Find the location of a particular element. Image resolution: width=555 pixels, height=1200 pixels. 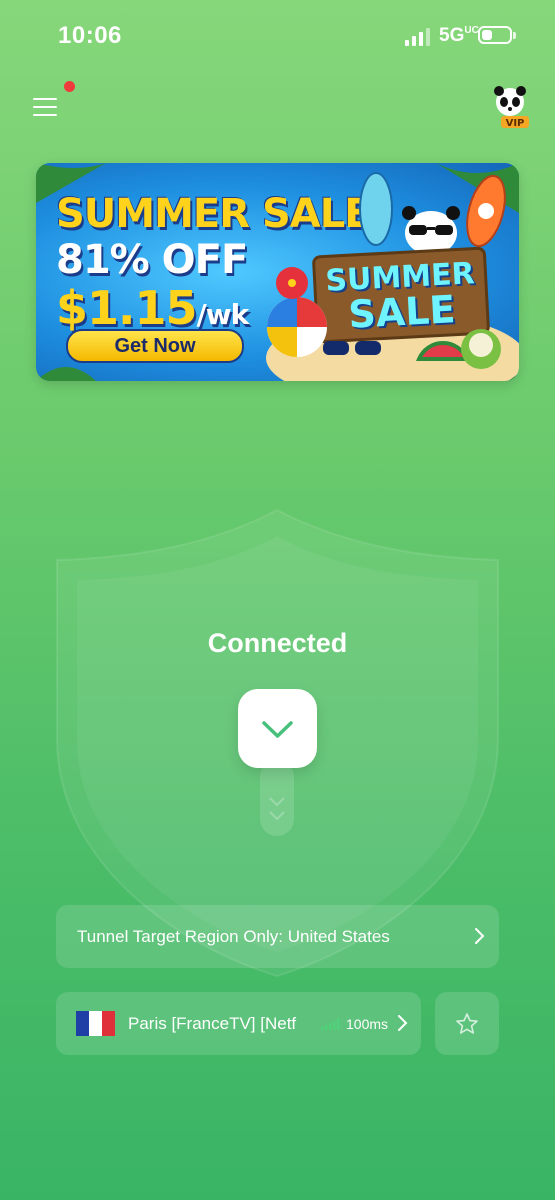

status-bar: 10:06 5GUC is located at coordinates (277, 36).